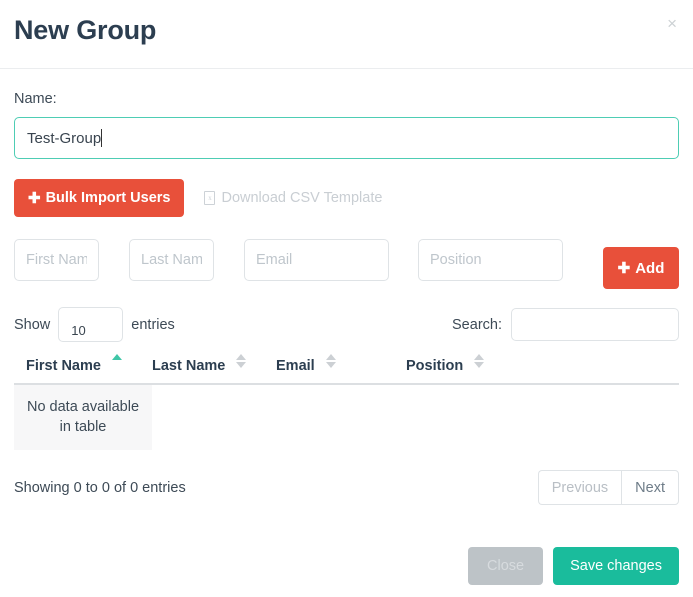 Image resolution: width=693 pixels, height=597 pixels. I want to click on position-input, so click(490, 260).